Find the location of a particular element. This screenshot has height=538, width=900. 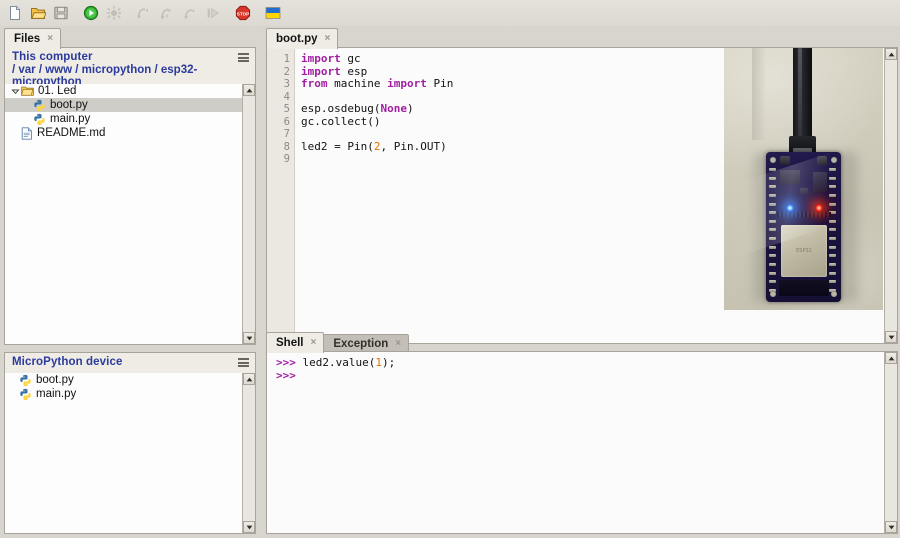

files-tabstrip: Files × is located at coordinates (33, 37).